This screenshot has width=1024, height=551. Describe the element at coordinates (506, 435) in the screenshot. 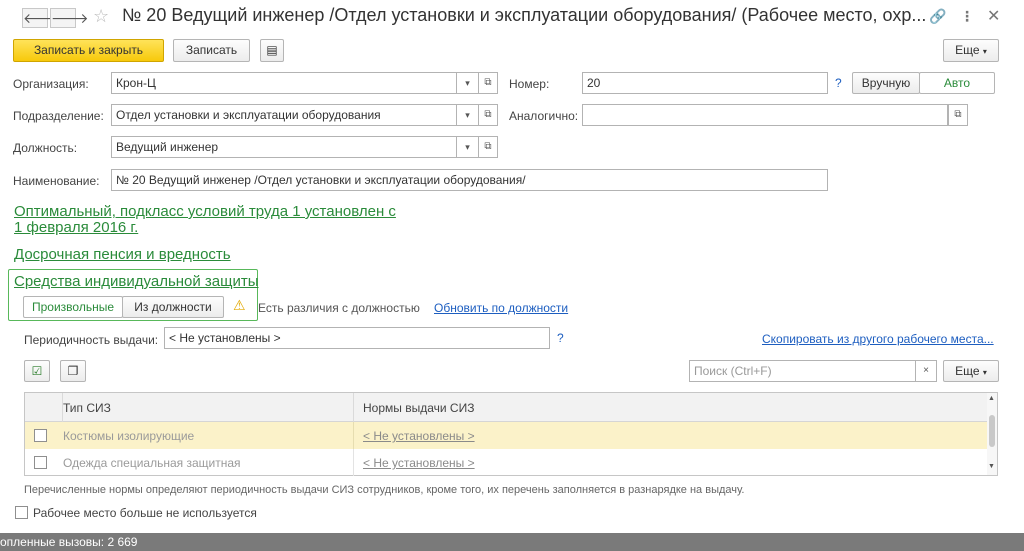

I see `table-row: Костюмы изолирующие < Не установлены >` at that location.